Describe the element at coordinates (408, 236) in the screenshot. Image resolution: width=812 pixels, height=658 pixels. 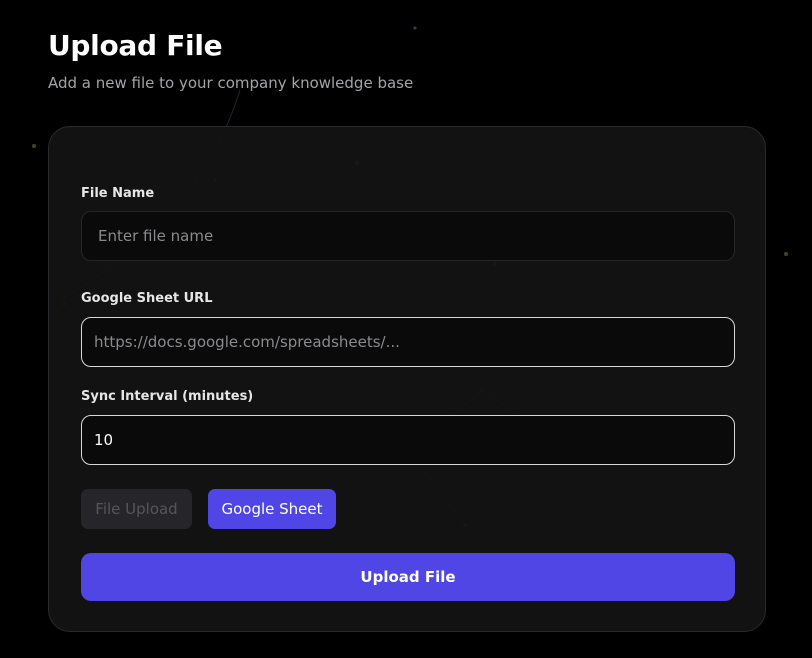
I see `file-name-input` at that location.